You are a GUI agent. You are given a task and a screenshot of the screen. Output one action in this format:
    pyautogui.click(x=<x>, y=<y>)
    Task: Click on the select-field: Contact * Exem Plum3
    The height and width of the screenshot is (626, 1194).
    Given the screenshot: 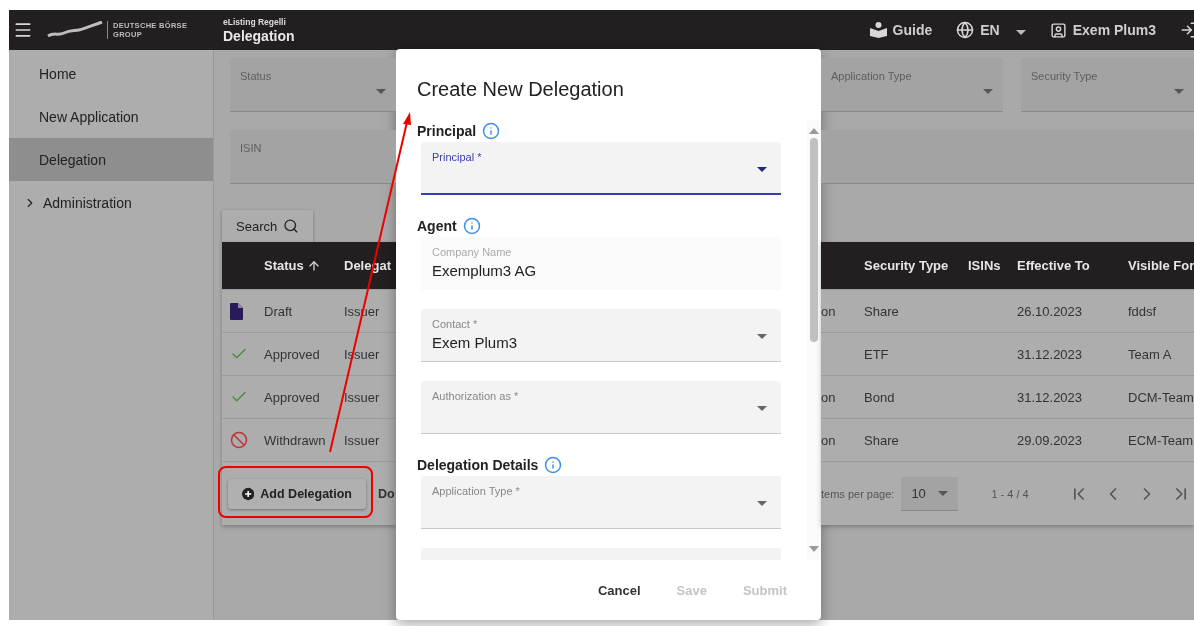 What is the action you would take?
    pyautogui.click(x=601, y=335)
    